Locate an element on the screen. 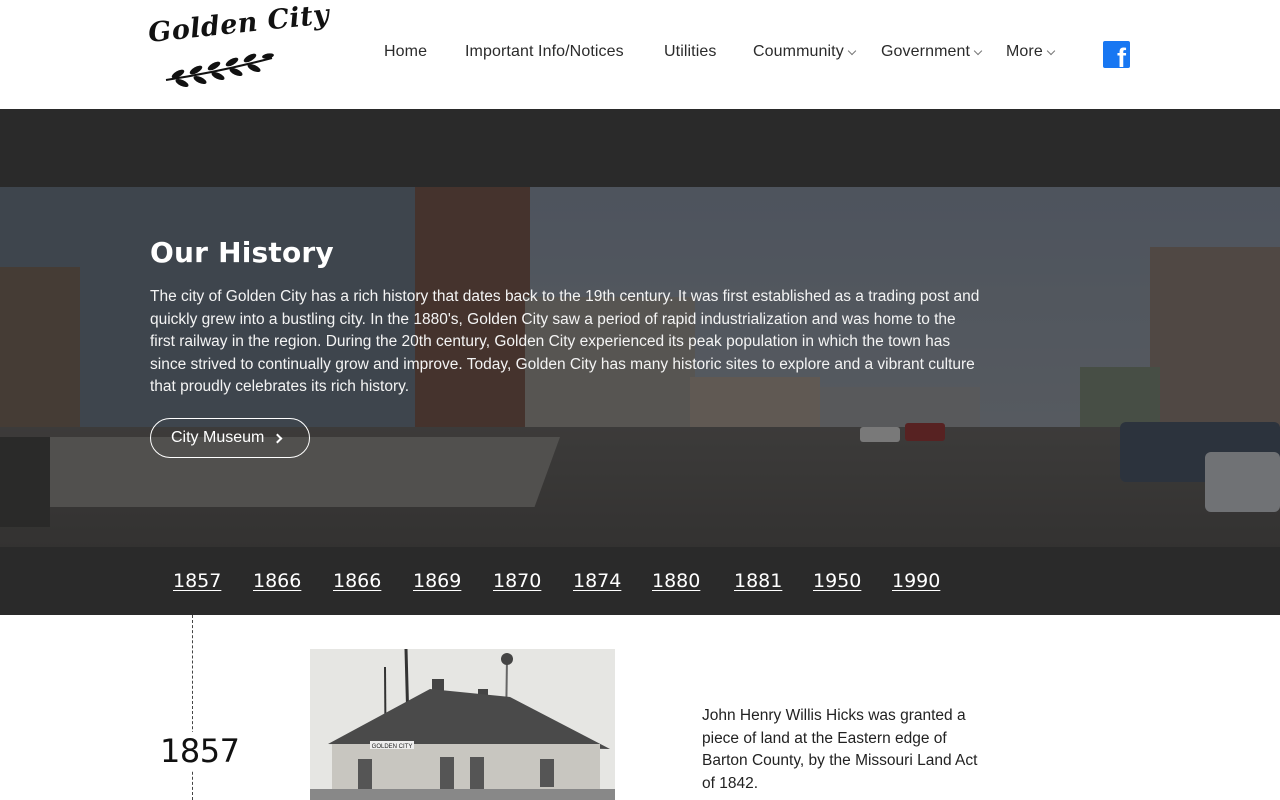 This screenshot has height=800, width=1280. depot-sign: GOLDEN CITY is located at coordinates (392, 747).